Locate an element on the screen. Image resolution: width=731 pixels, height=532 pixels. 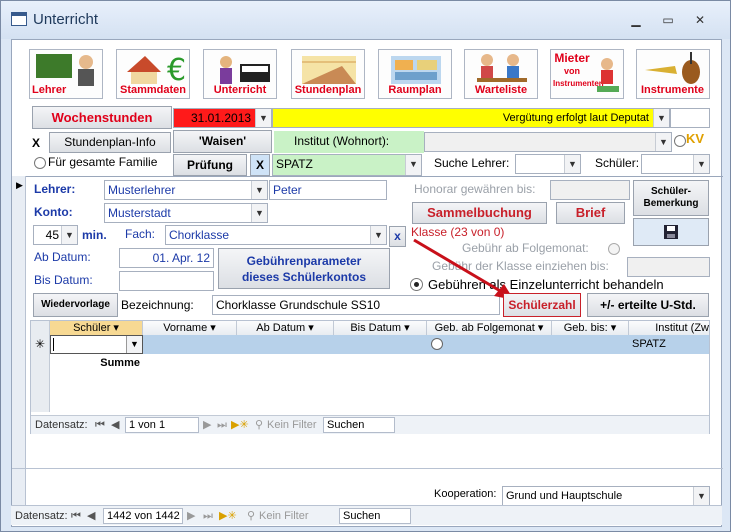
mainnav-prev-button: ◀ is located at coordinates (91, 516).